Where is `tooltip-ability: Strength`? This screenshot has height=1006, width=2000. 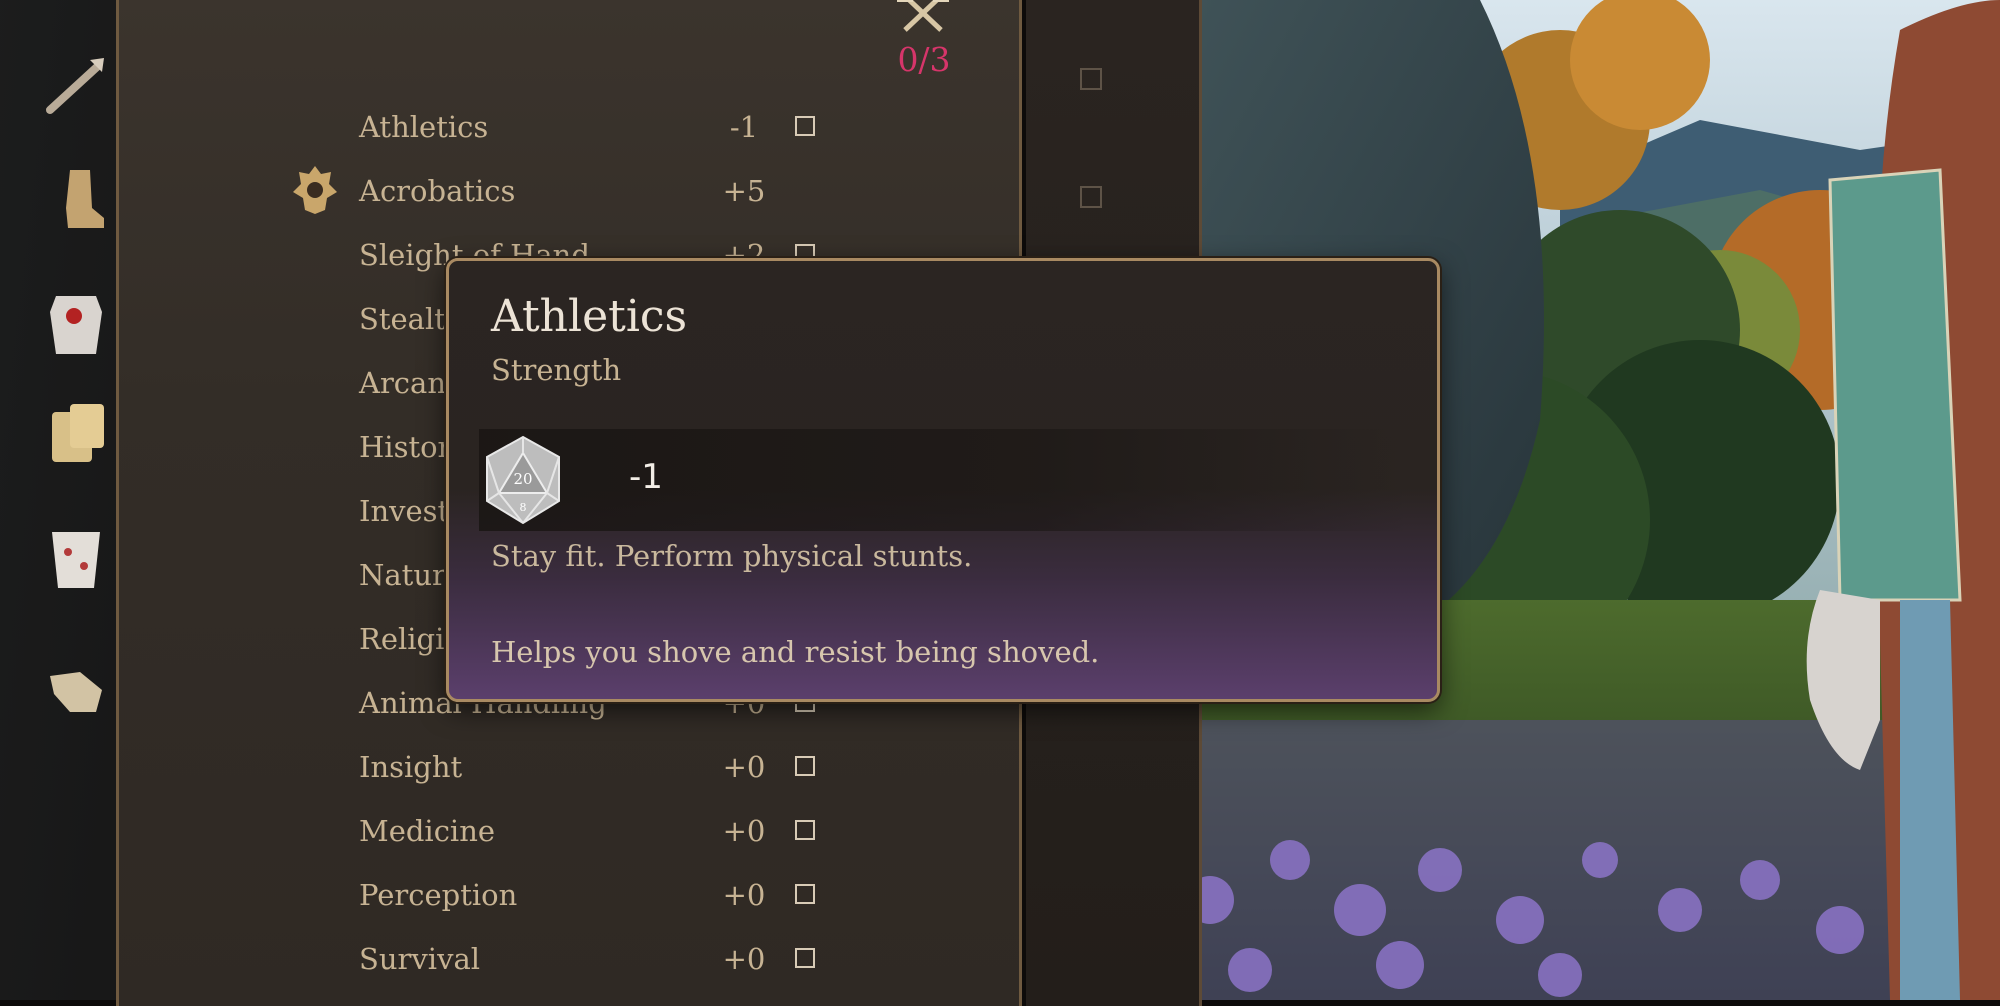 tooltip-ability: Strength is located at coordinates (556, 370).